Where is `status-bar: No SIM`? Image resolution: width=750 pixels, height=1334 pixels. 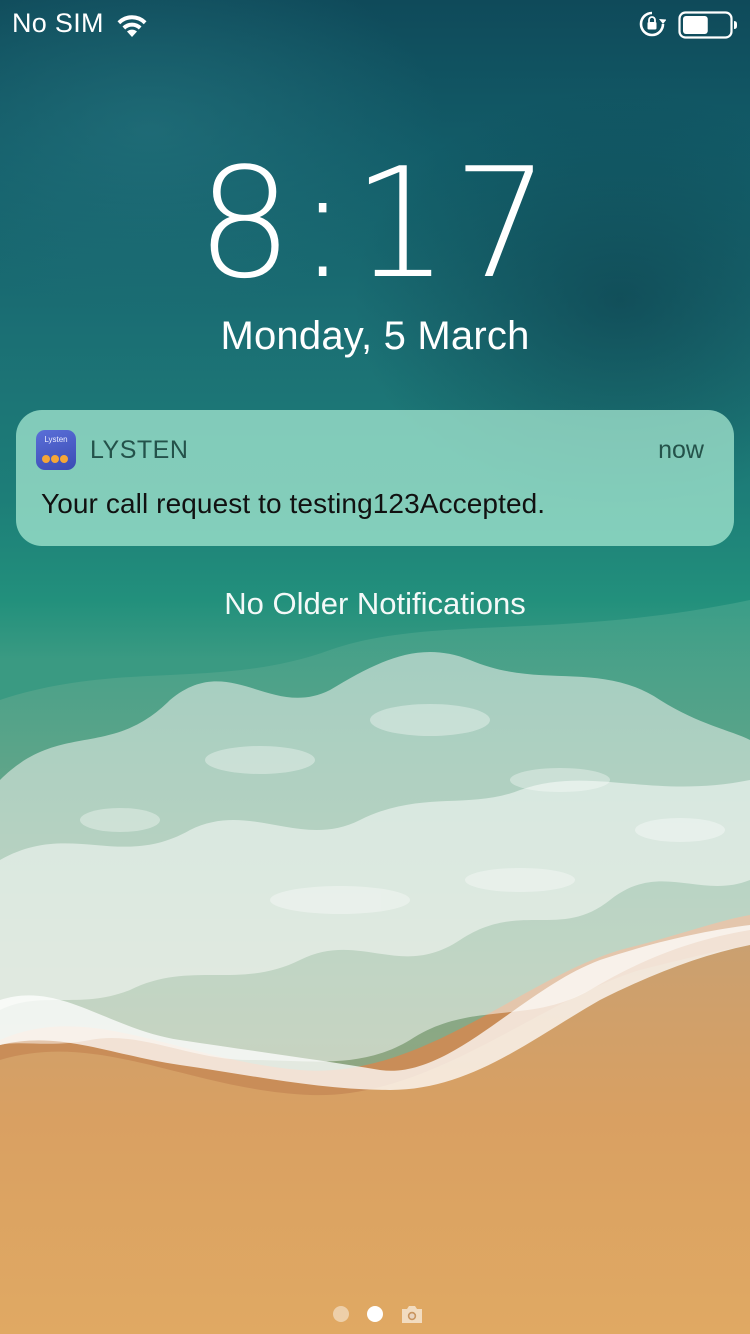 status-bar: No SIM is located at coordinates (375, 24).